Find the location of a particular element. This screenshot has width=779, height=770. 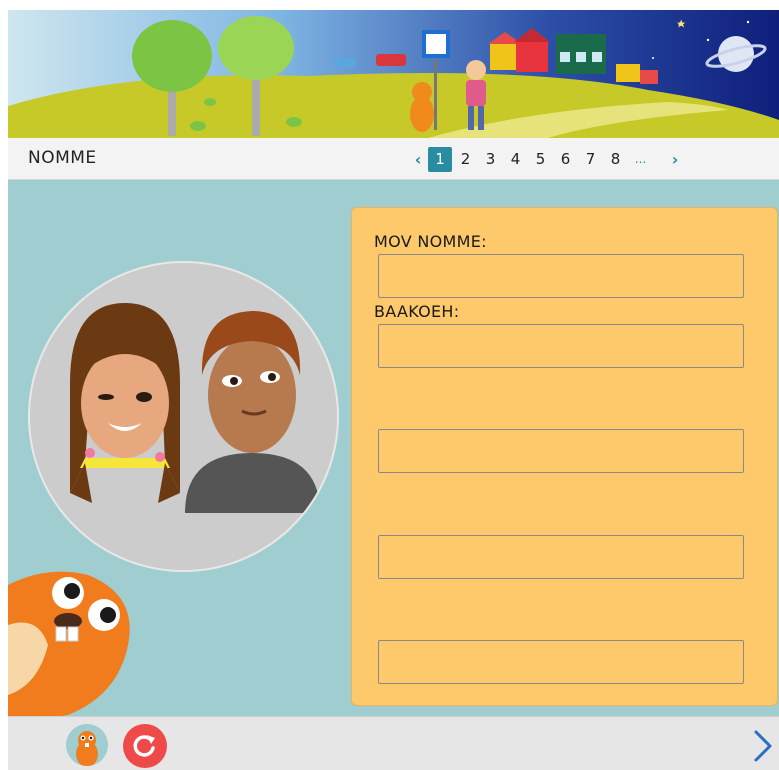

page-title: NOMME is located at coordinates (62, 158).